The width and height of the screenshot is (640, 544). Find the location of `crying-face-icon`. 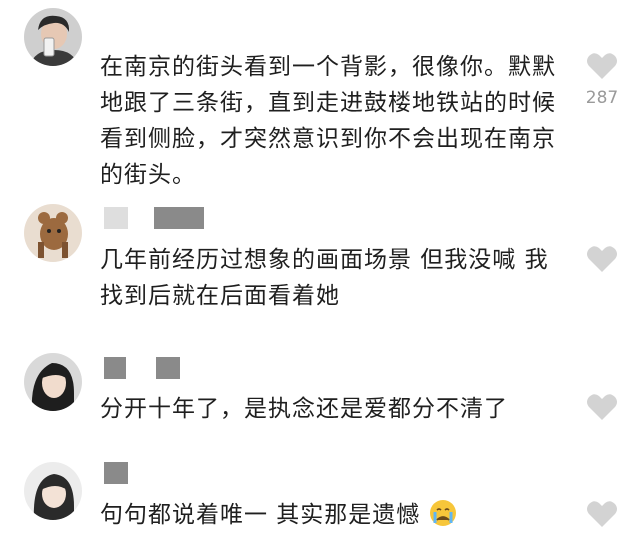

crying-face-icon is located at coordinates (442, 513).